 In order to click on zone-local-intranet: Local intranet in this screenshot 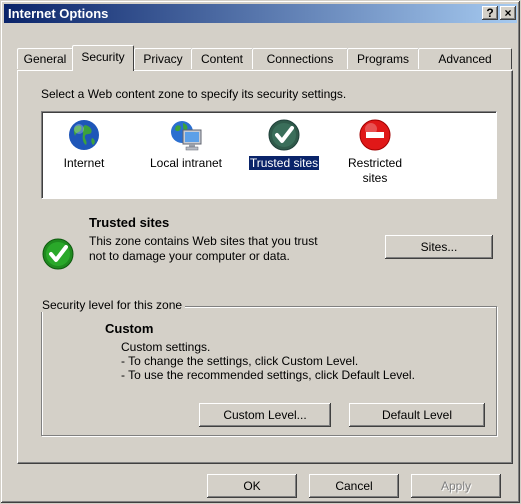, I will do `click(186, 144)`.